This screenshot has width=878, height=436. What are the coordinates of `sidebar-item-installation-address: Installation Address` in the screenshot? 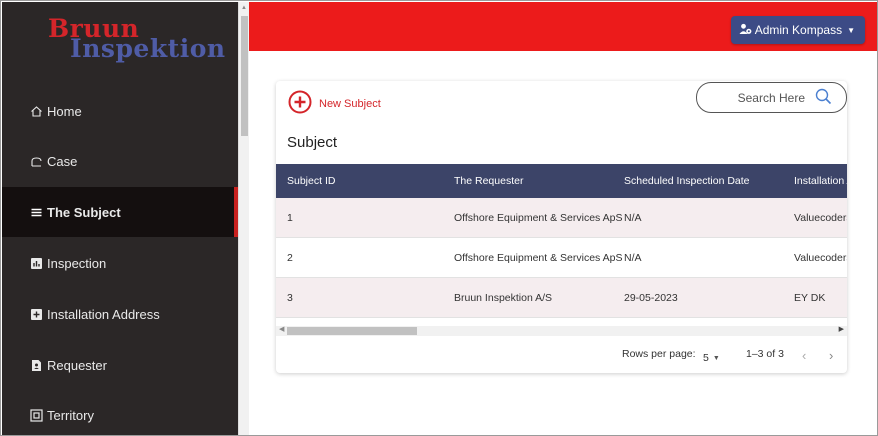 It's located at (120, 314).